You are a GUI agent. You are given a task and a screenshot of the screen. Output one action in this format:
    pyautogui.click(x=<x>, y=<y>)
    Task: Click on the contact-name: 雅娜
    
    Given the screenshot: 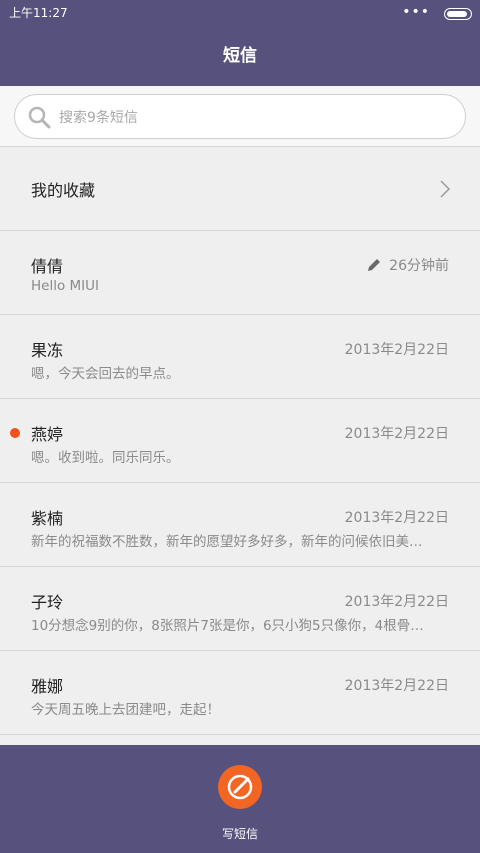 What is the action you would take?
    pyautogui.click(x=47, y=686)
    